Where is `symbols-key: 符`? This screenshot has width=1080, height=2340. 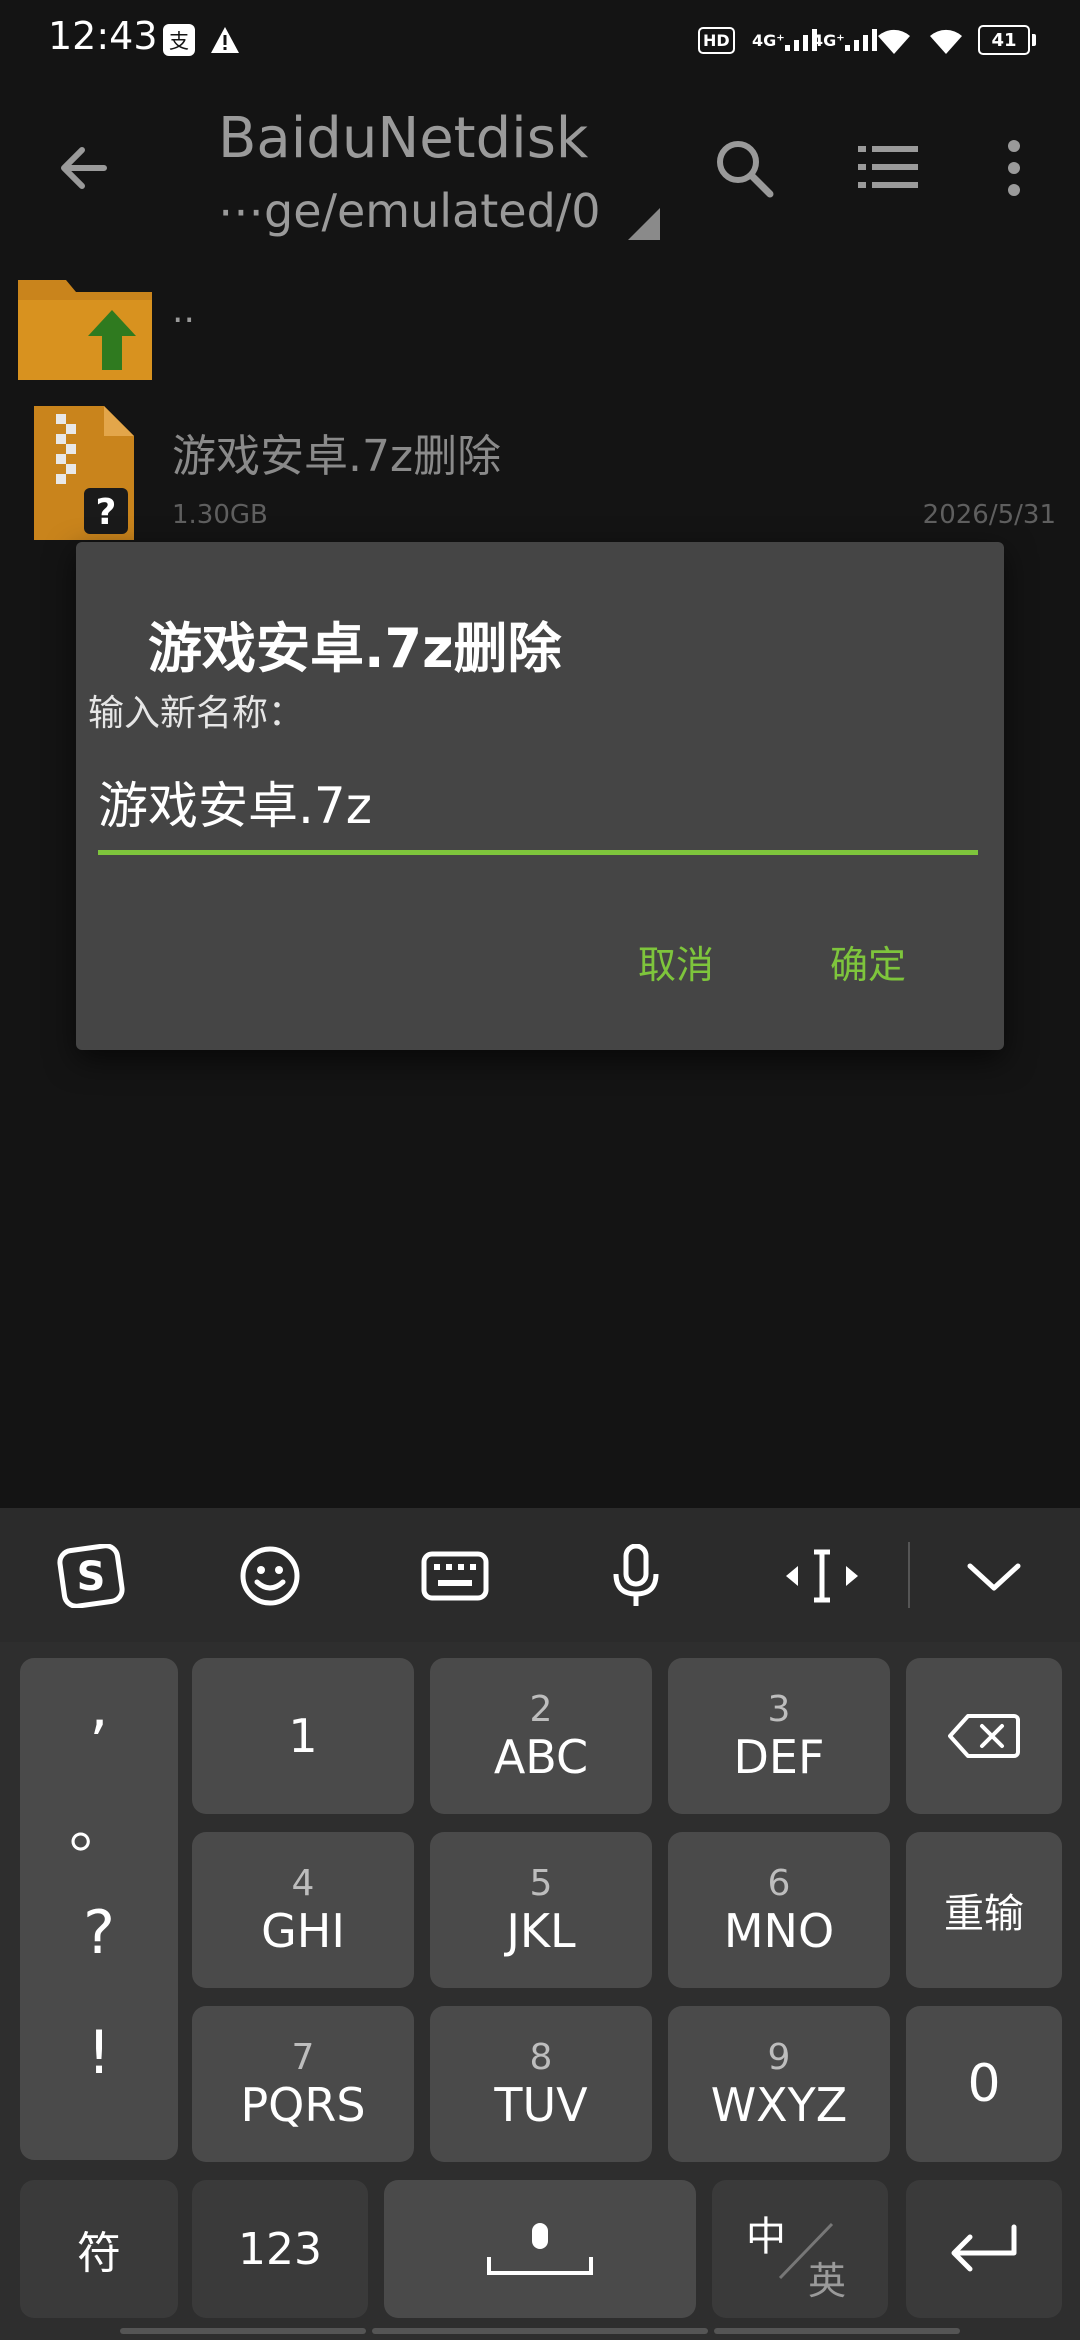
symbols-key: 符 is located at coordinates (99, 2249).